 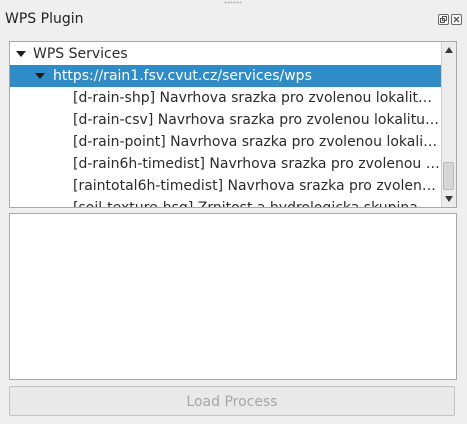 What do you see at coordinates (449, 199) in the screenshot?
I see `scroll-down-arrow-icon` at bounding box center [449, 199].